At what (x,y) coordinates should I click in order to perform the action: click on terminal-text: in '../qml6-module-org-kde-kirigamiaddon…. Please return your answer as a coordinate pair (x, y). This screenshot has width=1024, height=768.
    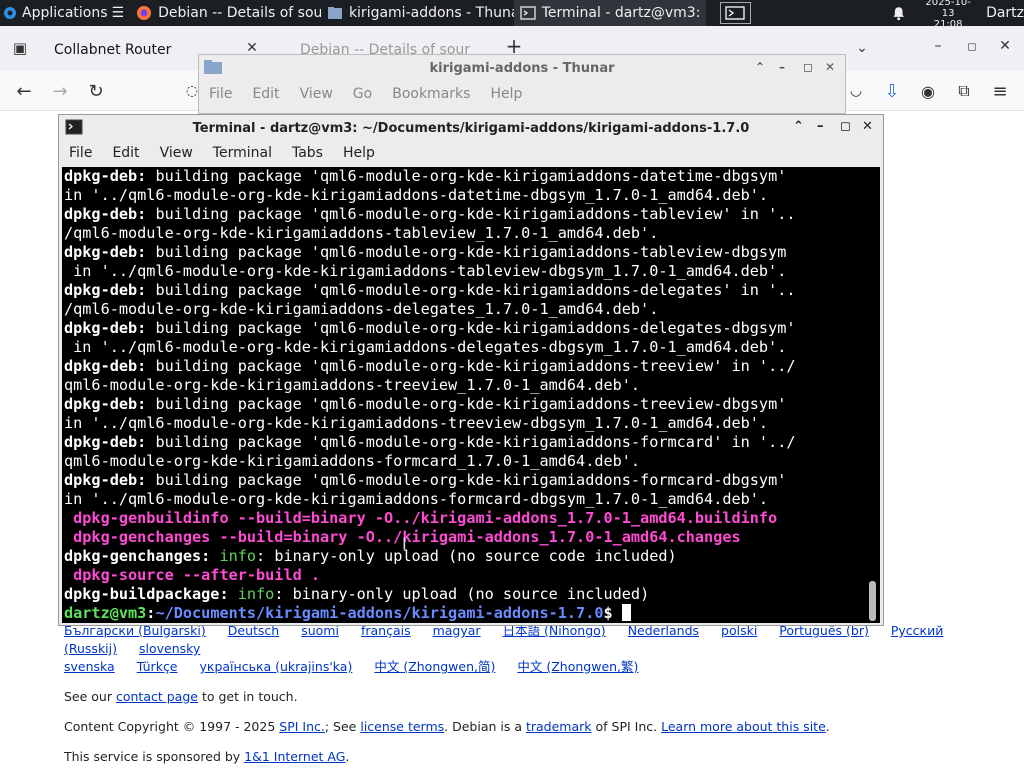
    Looking at the image, I should click on (416, 499).